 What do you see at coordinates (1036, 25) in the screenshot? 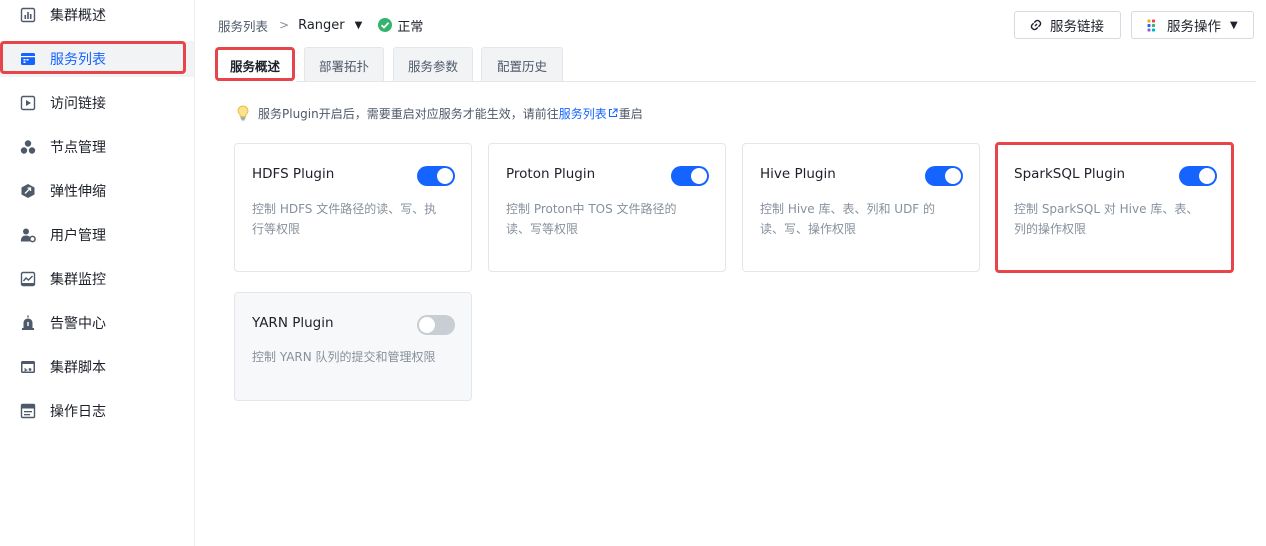
I see `link-icon` at bounding box center [1036, 25].